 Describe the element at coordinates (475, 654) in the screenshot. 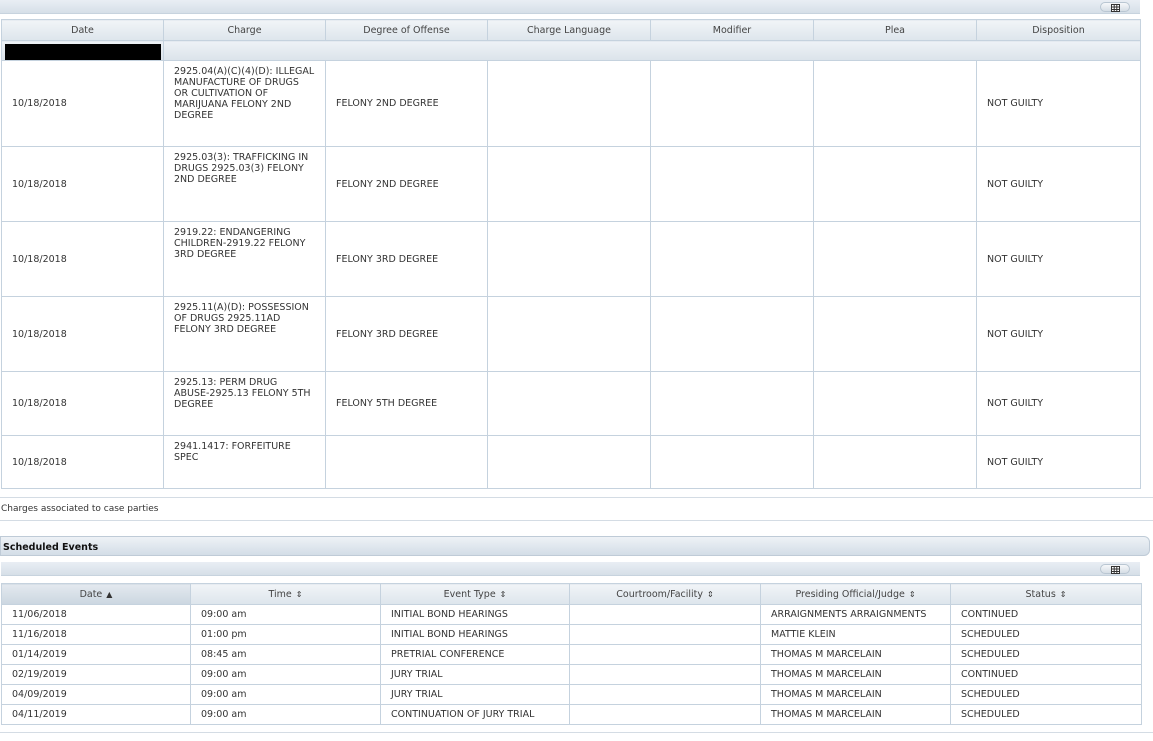

I see `cell-event-type: PRETRIAL CONFERENCE` at that location.